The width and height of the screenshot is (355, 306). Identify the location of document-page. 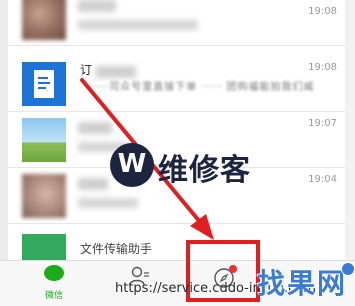
(44, 84).